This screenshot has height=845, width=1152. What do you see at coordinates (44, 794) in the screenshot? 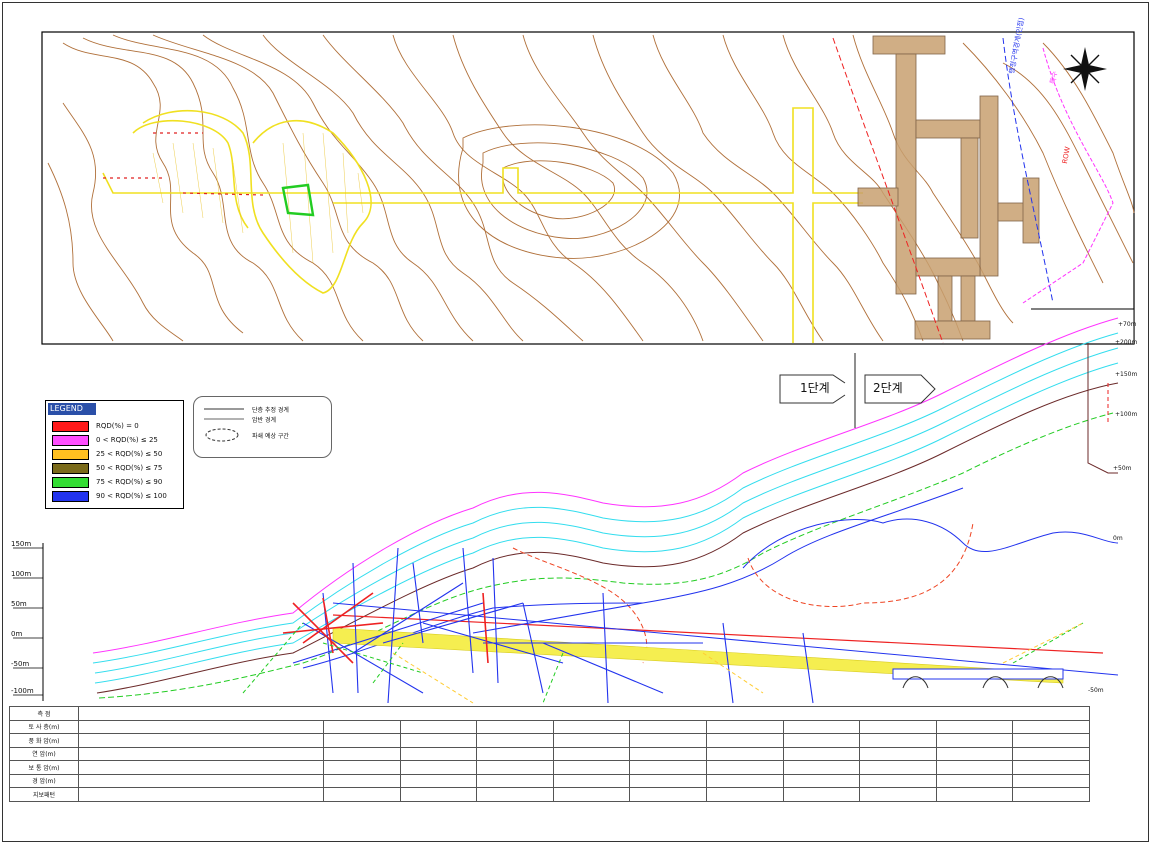
I see `table-header: 지보패턴` at bounding box center [44, 794].